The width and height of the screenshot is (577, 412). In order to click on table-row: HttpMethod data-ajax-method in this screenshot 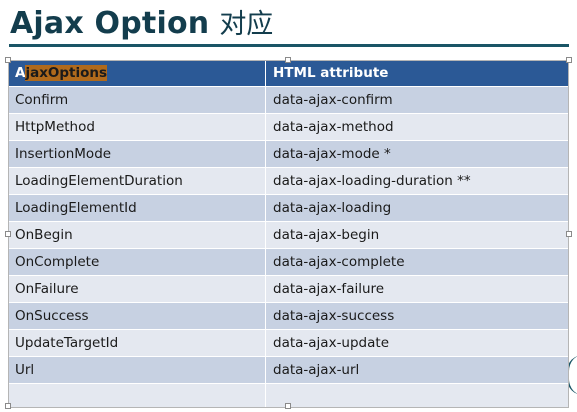, I will do `click(288, 127)`.